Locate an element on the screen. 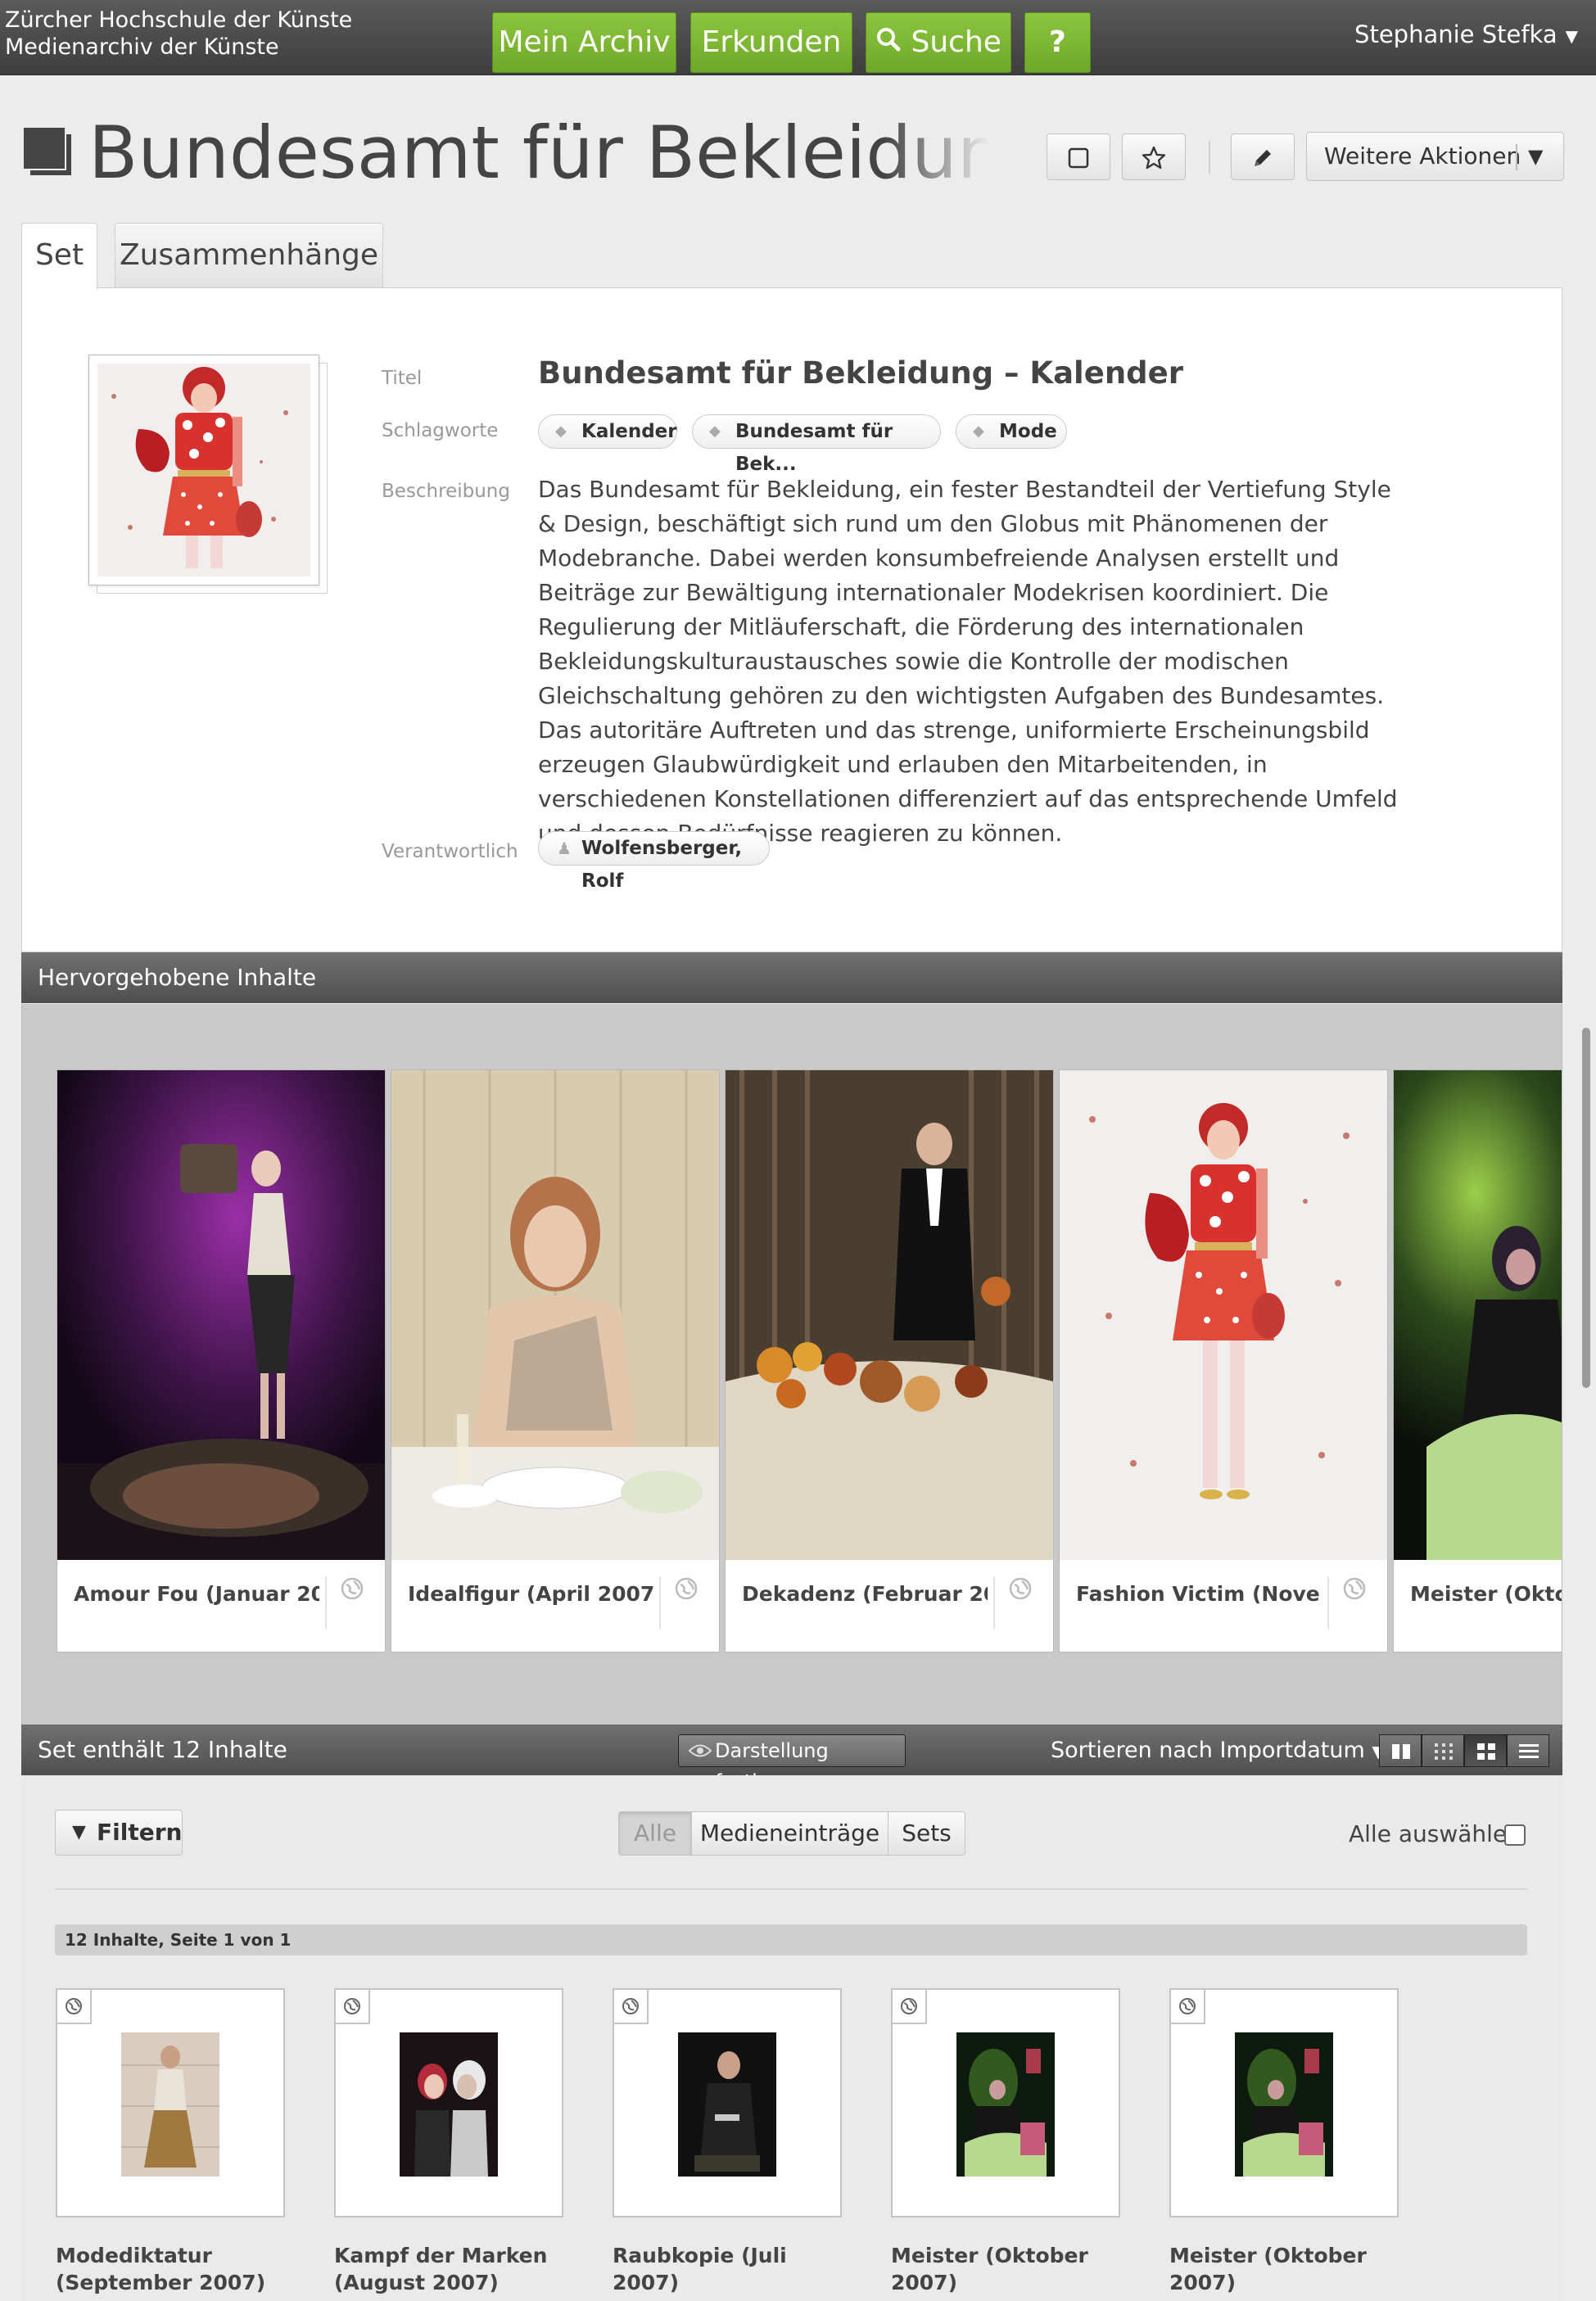 The height and width of the screenshot is (2301, 1596). nav-search-button: Suche is located at coordinates (938, 42).